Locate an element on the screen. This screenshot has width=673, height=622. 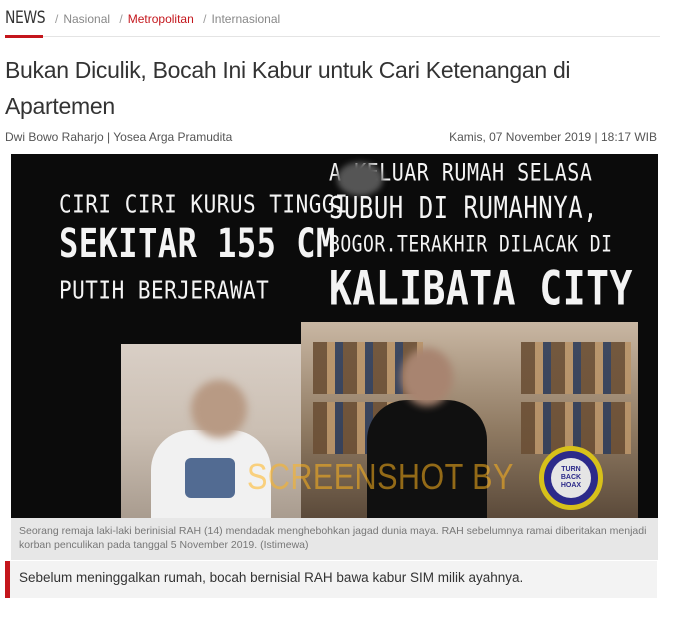
screenshot-watermark: SCREENSHOT BY is located at coordinates (380, 476).